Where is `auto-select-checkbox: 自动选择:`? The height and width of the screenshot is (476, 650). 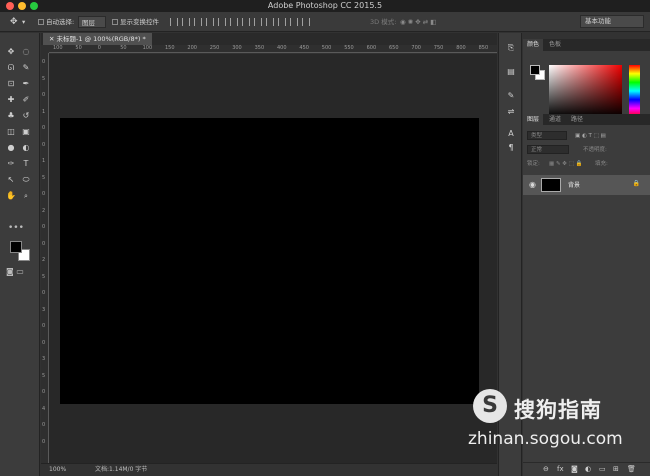 auto-select-checkbox: 自动选择: is located at coordinates (56, 22).